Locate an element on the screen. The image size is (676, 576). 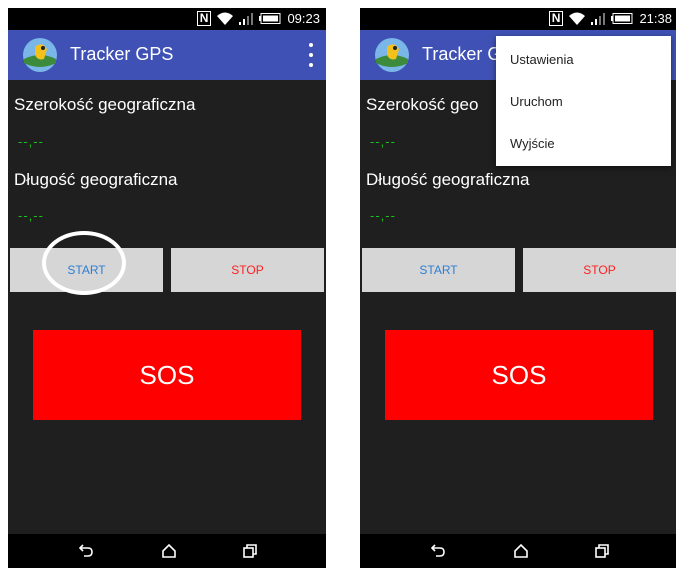
app-title: Tracker GPS is located at coordinates (122, 54).